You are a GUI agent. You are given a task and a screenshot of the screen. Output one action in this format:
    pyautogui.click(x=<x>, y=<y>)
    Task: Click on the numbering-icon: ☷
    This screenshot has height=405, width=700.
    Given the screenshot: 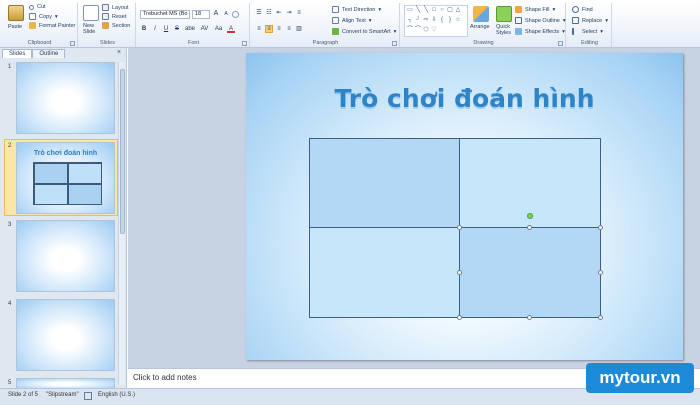 What is the action you would take?
    pyautogui.click(x=269, y=13)
    